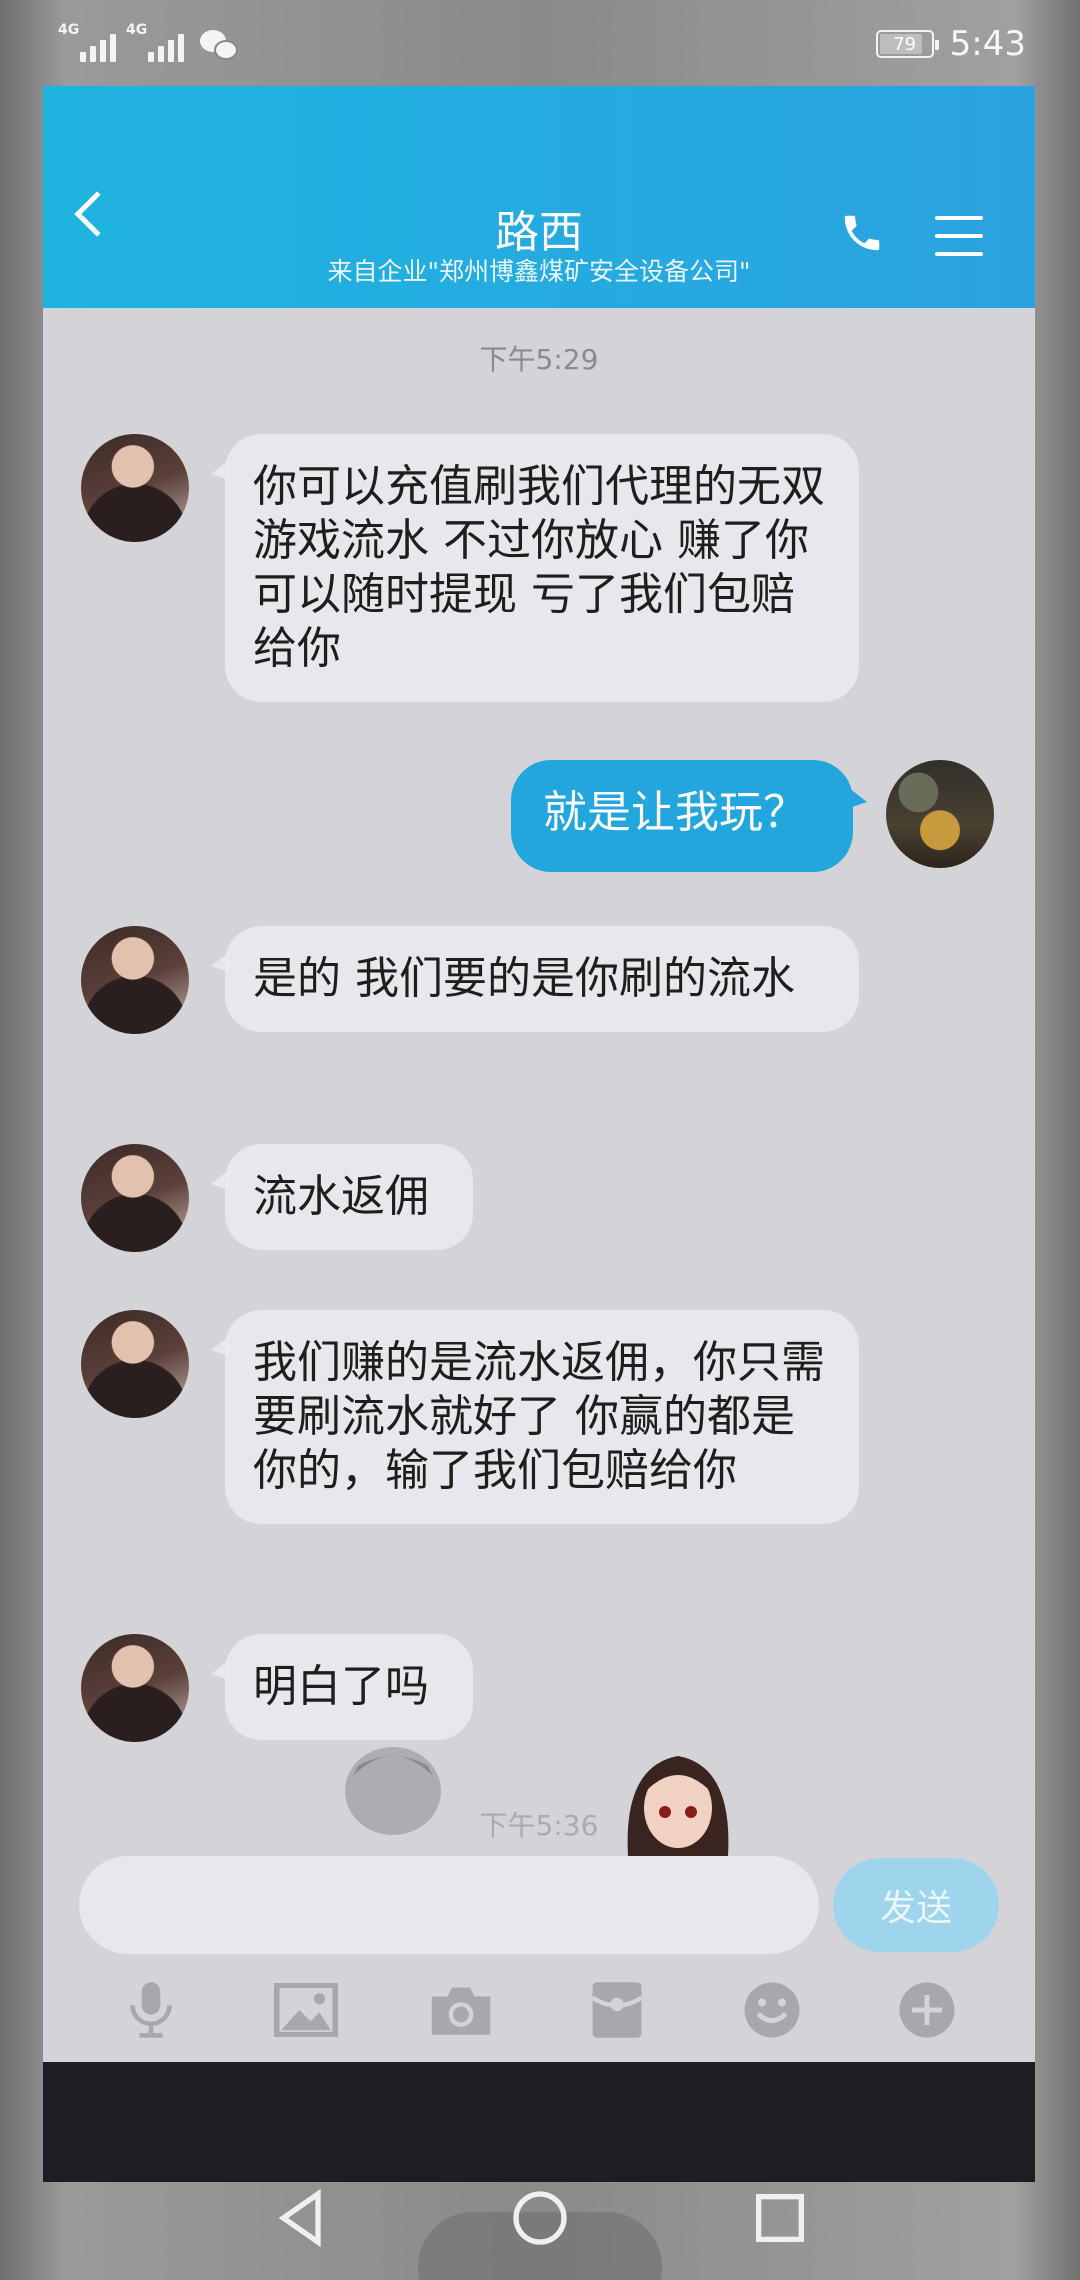  I want to click on chat-toolbar, so click(539, 2010).